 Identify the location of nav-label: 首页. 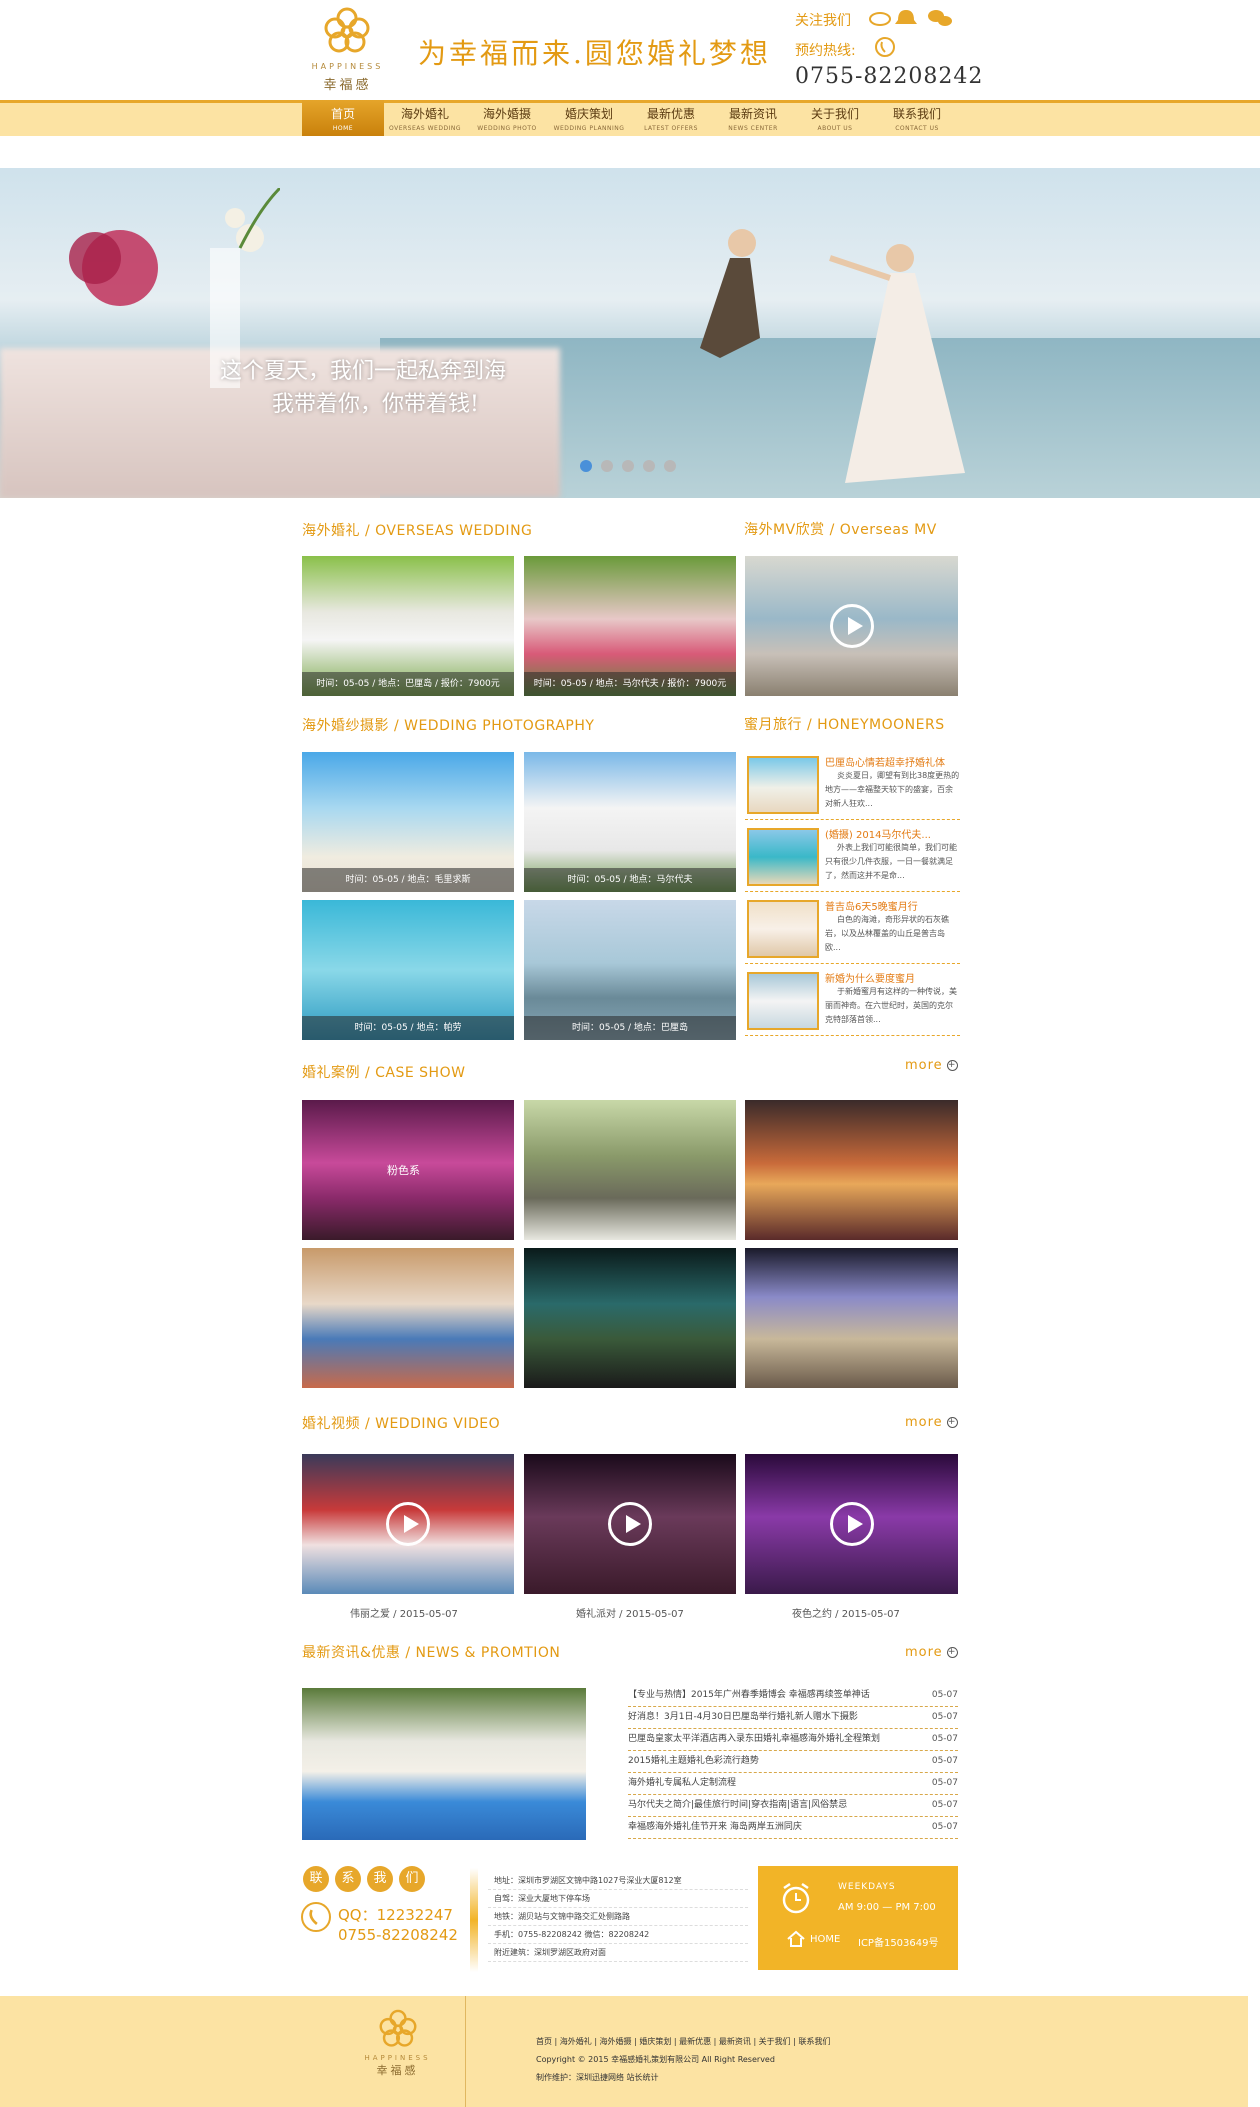
(342, 114).